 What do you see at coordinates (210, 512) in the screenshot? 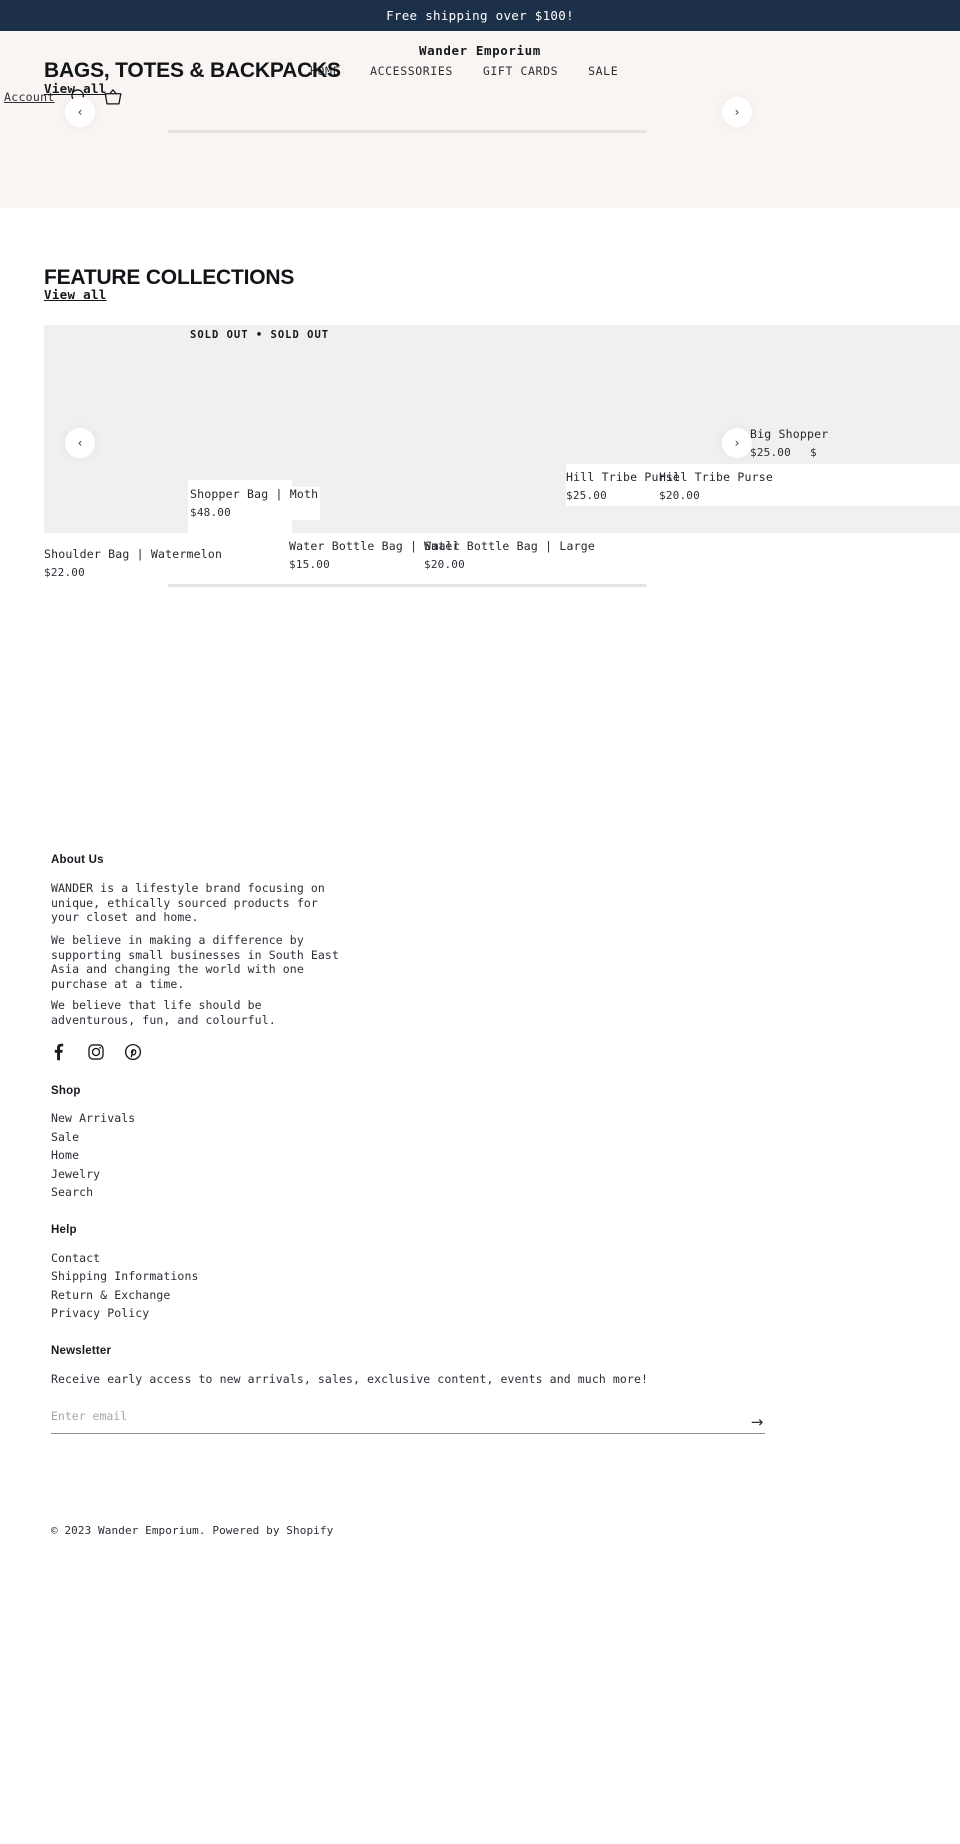
I see `product-price: $48.00` at bounding box center [210, 512].